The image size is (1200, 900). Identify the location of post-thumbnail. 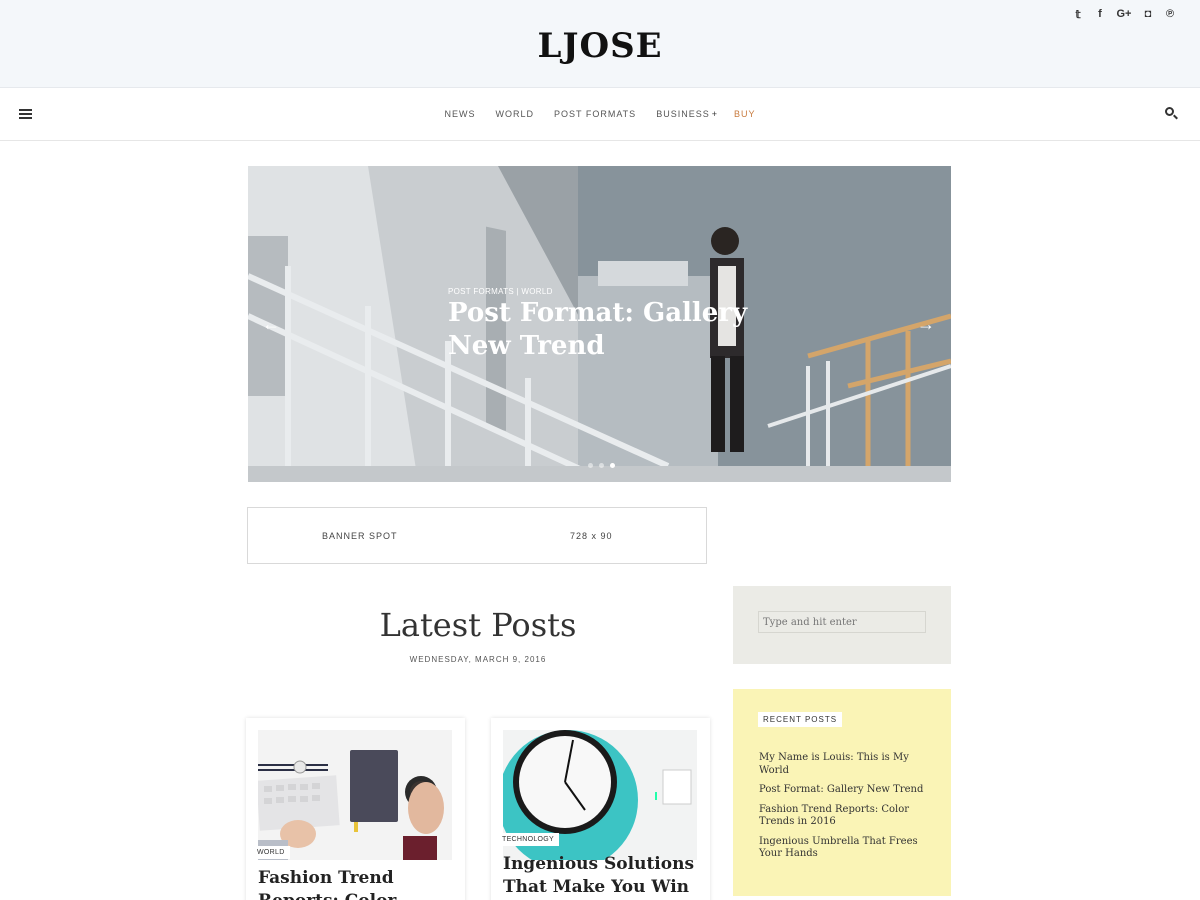
(355, 795).